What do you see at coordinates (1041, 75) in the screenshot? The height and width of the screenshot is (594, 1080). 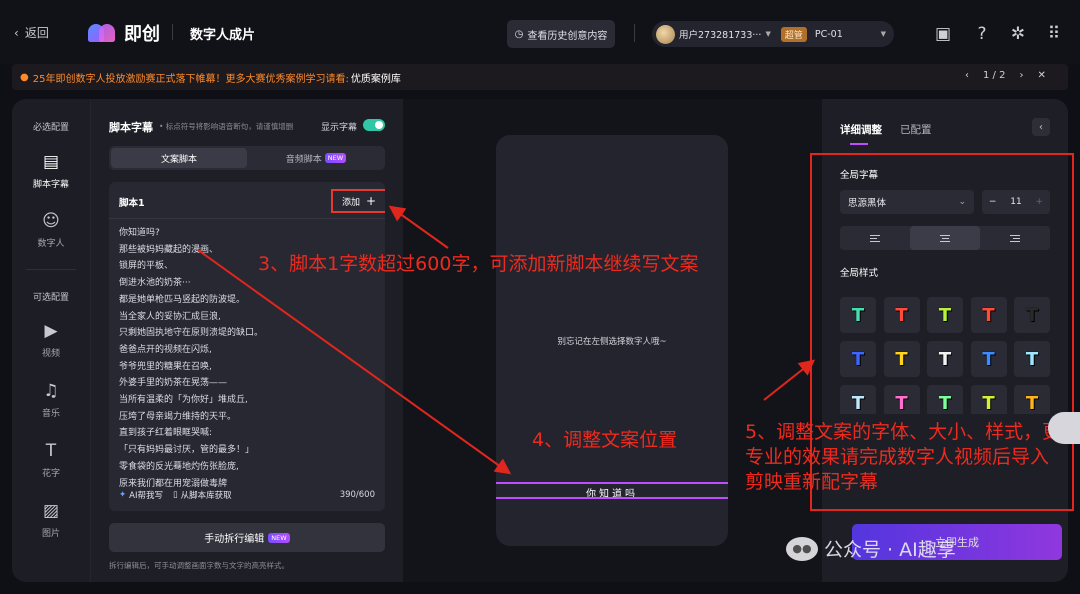 I see `close-icon: ✕` at bounding box center [1041, 75].